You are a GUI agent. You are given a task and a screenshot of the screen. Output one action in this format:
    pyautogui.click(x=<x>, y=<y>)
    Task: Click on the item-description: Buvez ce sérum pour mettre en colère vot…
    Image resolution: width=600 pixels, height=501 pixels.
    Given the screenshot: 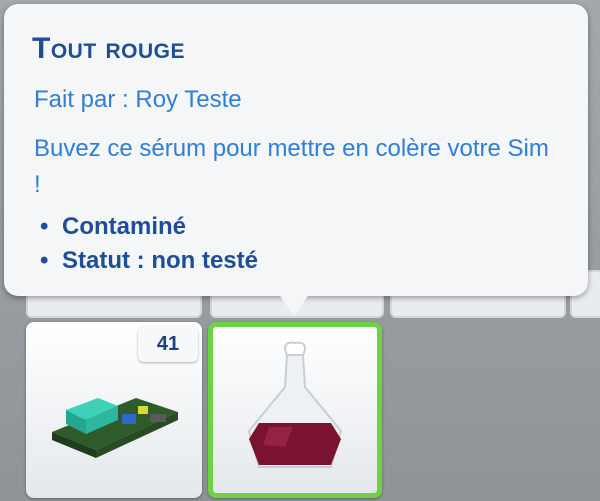 What is the action you would take?
    pyautogui.click(x=291, y=166)
    